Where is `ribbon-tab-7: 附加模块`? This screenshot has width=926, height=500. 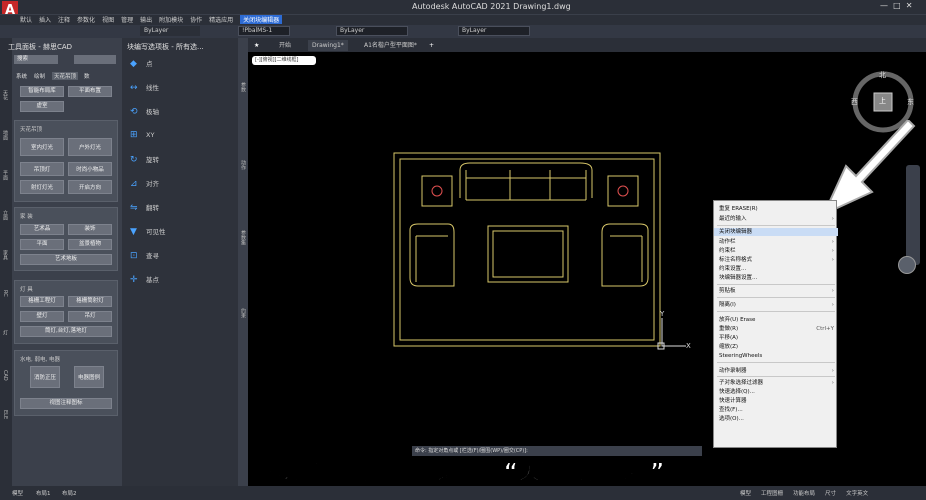 ribbon-tab-7: 附加模块 is located at coordinates (171, 19).